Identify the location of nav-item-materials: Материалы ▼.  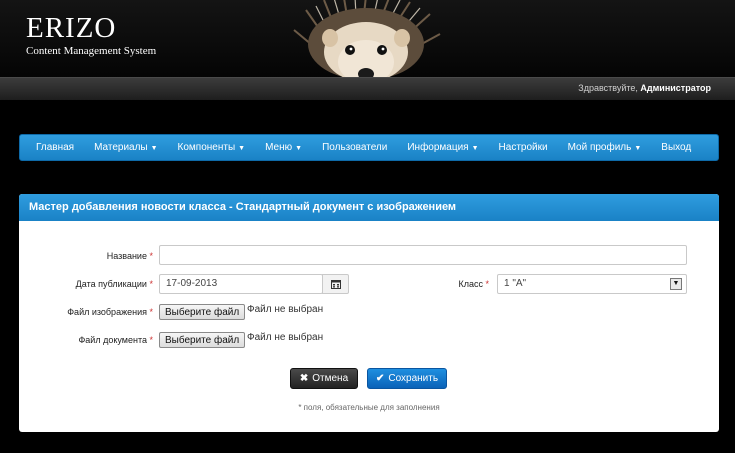
(125, 147).